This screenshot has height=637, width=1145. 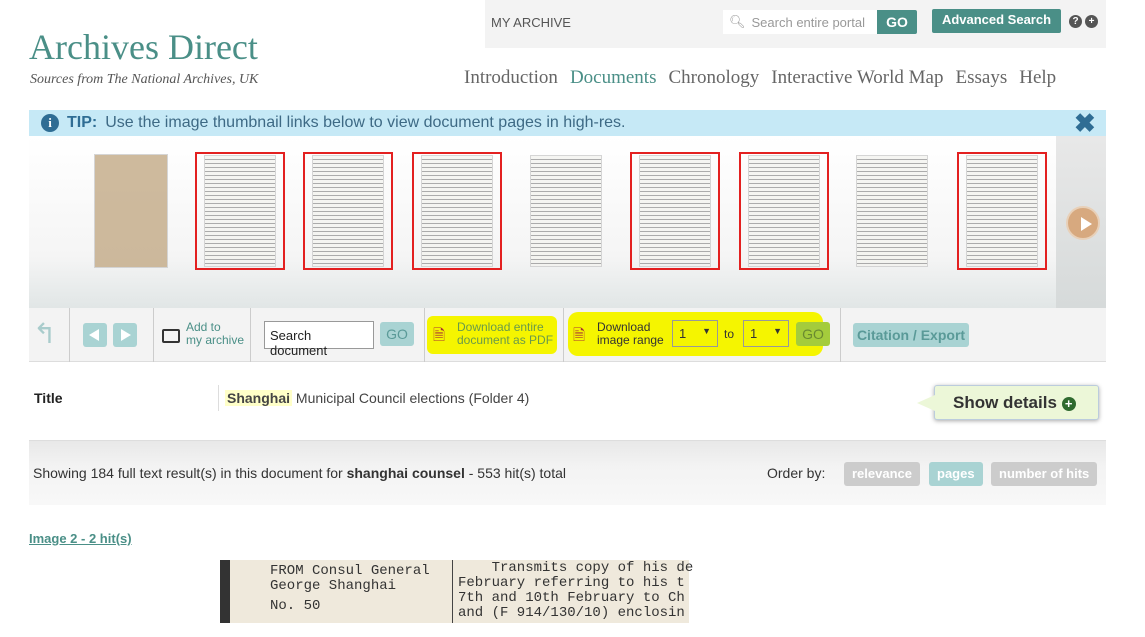 I want to click on doc-text-line: 7th and 10th February to Ch, so click(x=571, y=598).